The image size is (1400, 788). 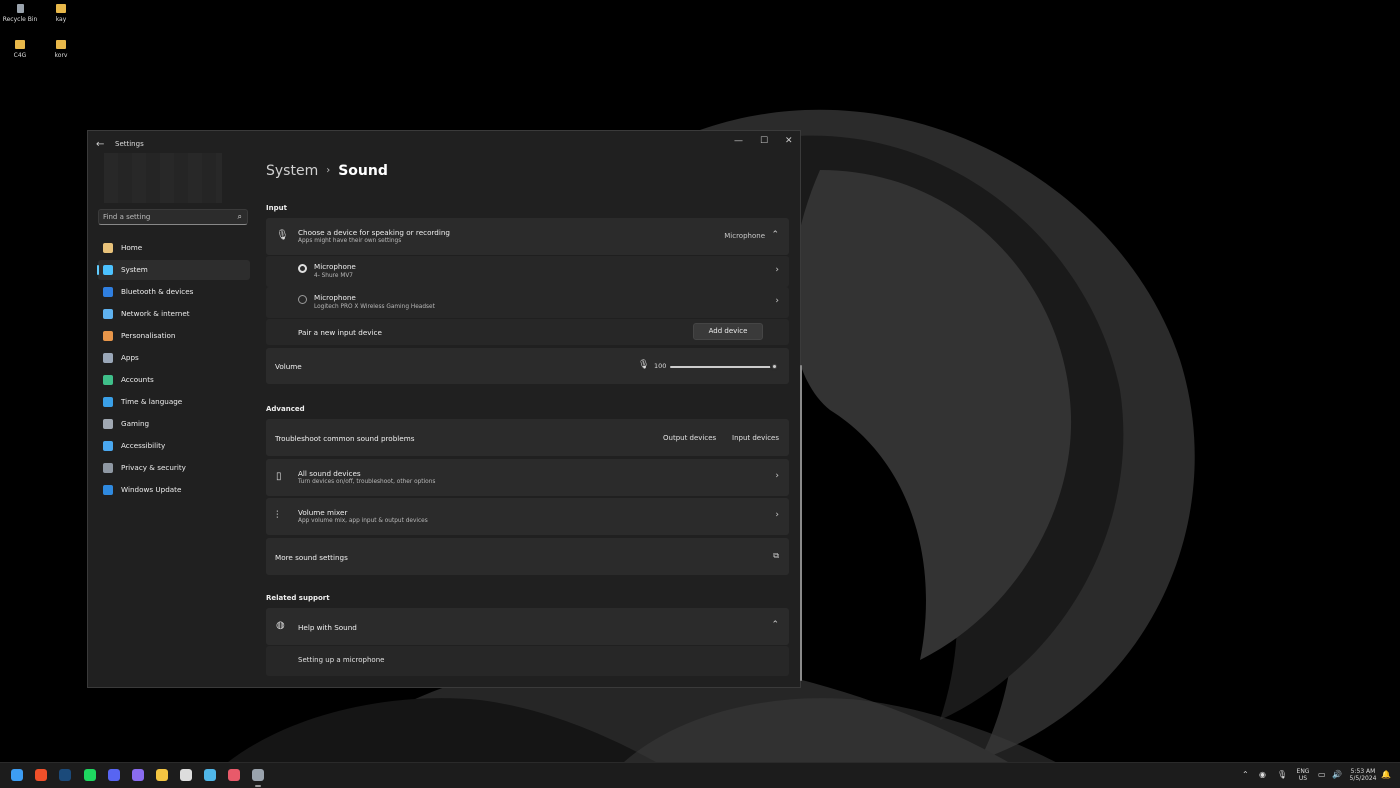 What do you see at coordinates (41, 775) in the screenshot?
I see `brave-icon` at bounding box center [41, 775].